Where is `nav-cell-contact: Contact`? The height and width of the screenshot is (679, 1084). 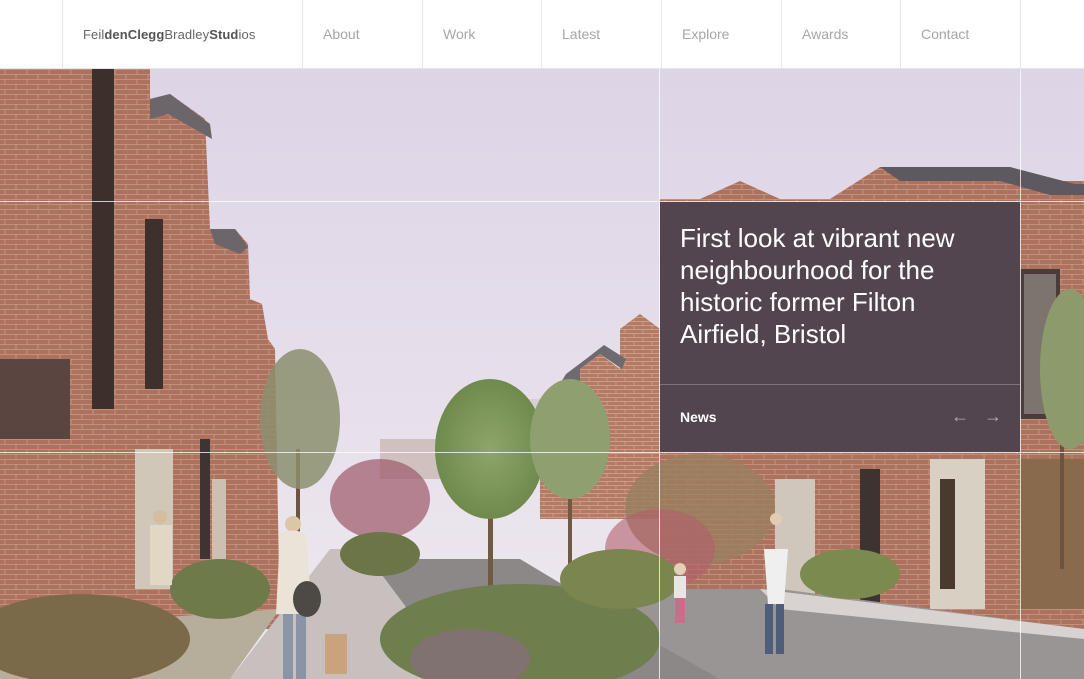 nav-cell-contact: Contact is located at coordinates (960, 34).